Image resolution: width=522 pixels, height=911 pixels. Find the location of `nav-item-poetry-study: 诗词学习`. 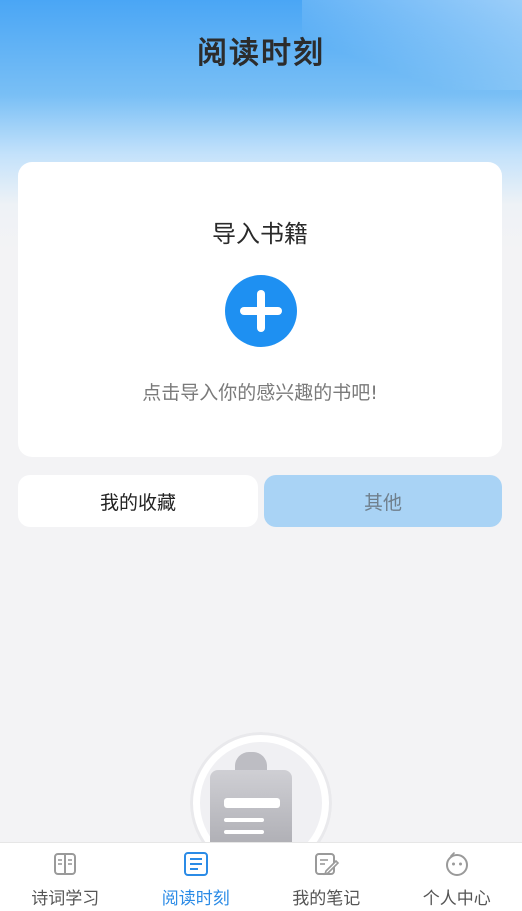

nav-item-poetry-study: 诗词学习 is located at coordinates (65, 877).